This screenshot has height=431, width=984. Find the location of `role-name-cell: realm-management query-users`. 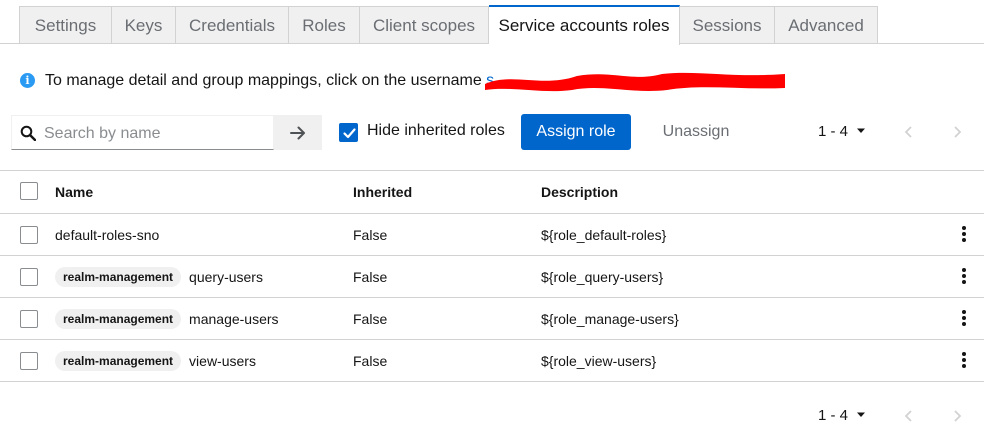

role-name-cell: realm-management query-users is located at coordinates (159, 276).